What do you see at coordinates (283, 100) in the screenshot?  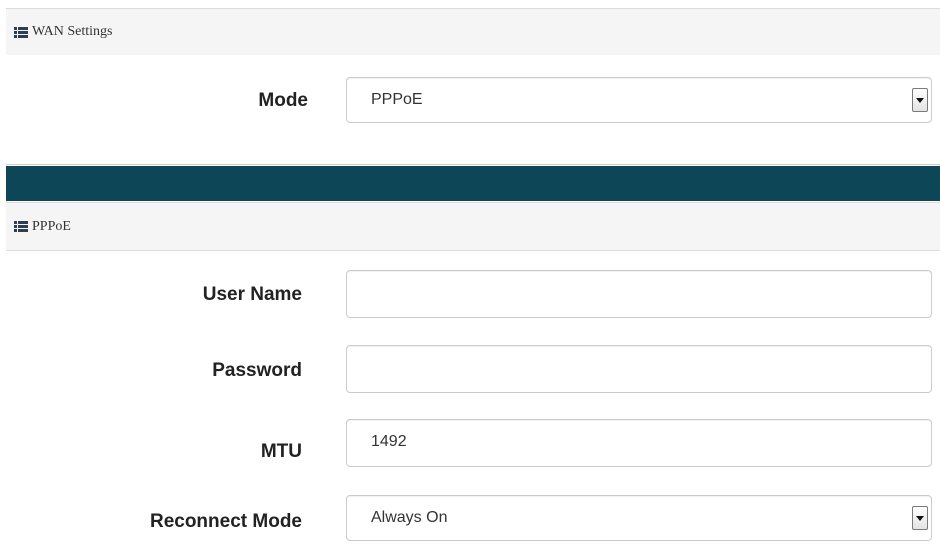 I see `mode-label: Mode` at bounding box center [283, 100].